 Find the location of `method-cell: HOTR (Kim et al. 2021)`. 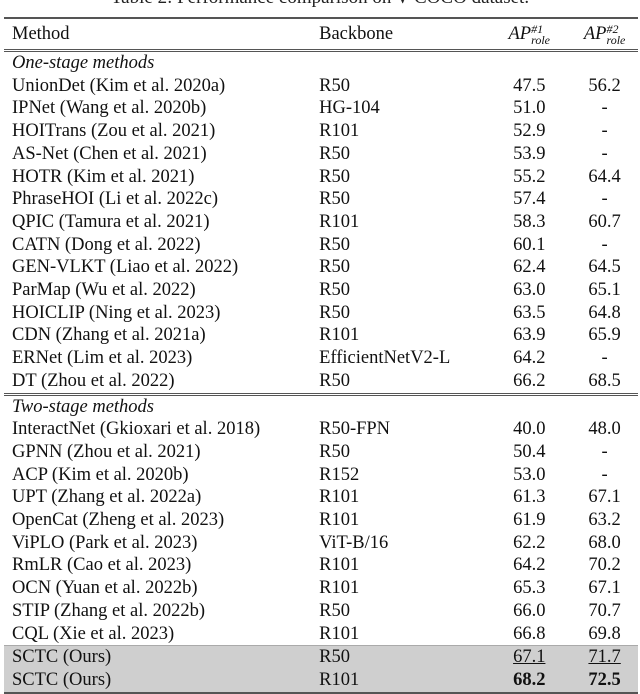

method-cell: HOTR (Kim et al. 2021) is located at coordinates (103, 176).